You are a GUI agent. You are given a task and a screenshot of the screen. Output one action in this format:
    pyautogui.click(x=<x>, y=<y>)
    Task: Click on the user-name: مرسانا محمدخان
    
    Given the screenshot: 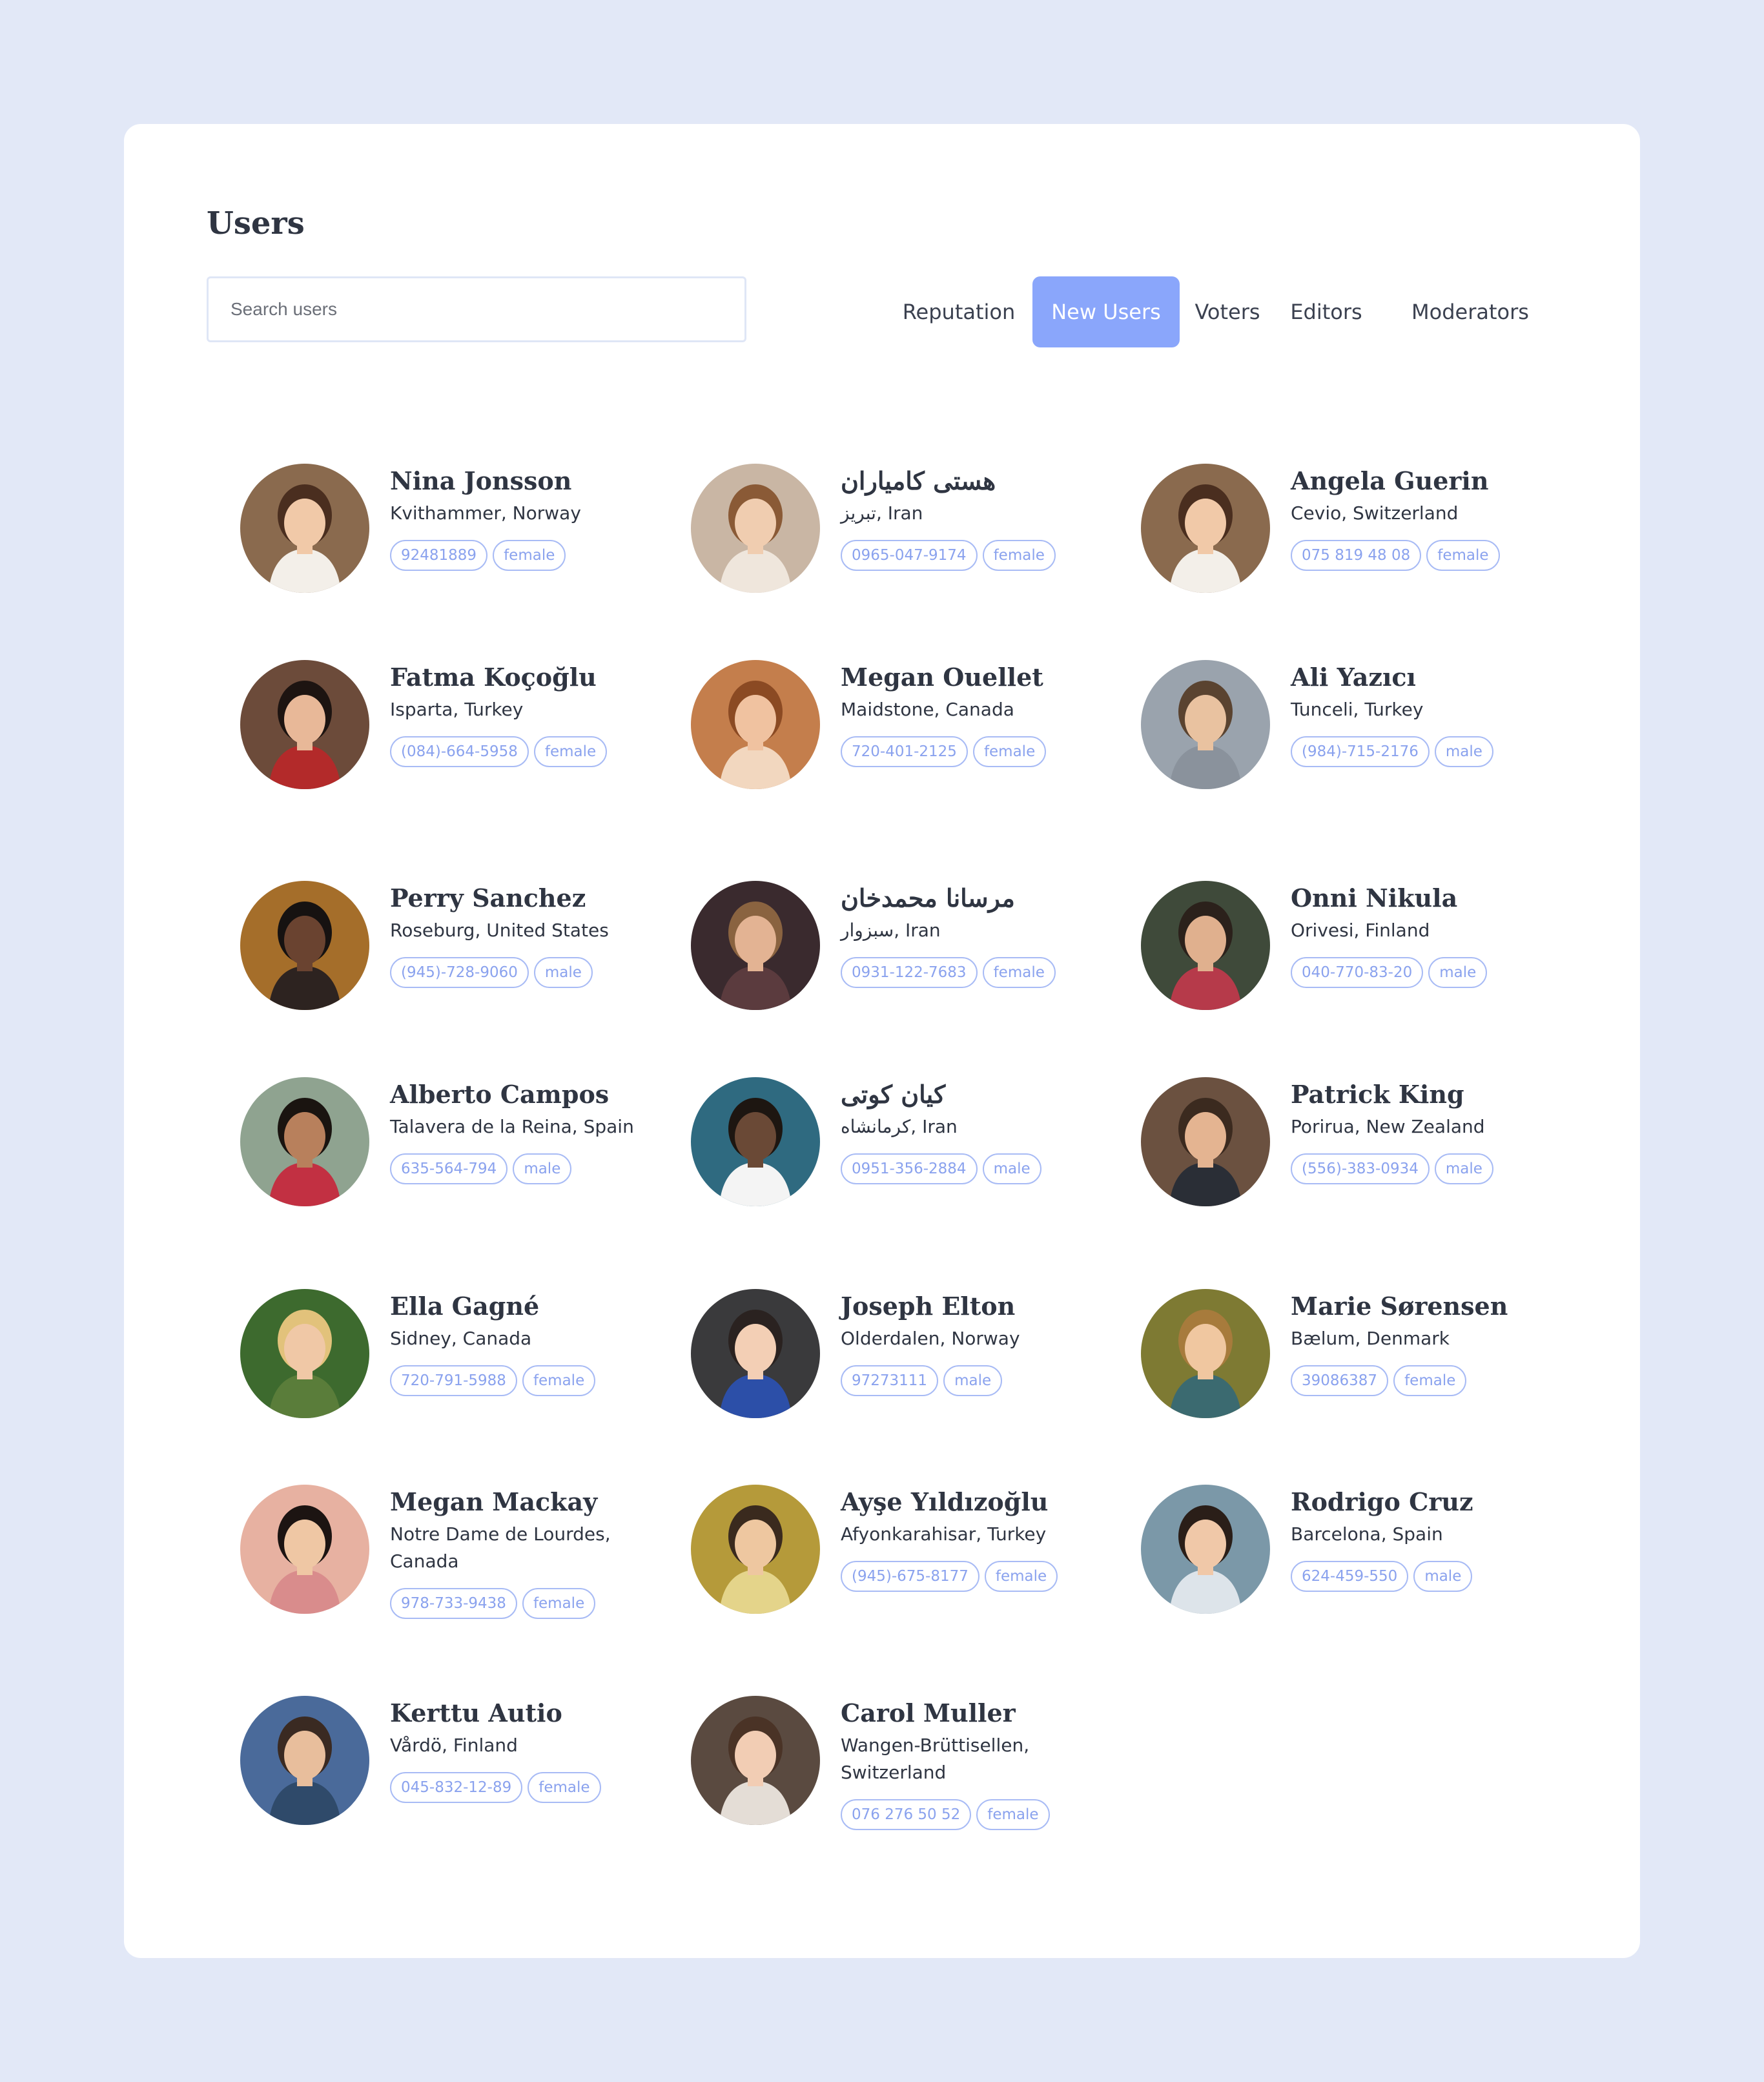 What is the action you would take?
    pyautogui.click(x=977, y=898)
    